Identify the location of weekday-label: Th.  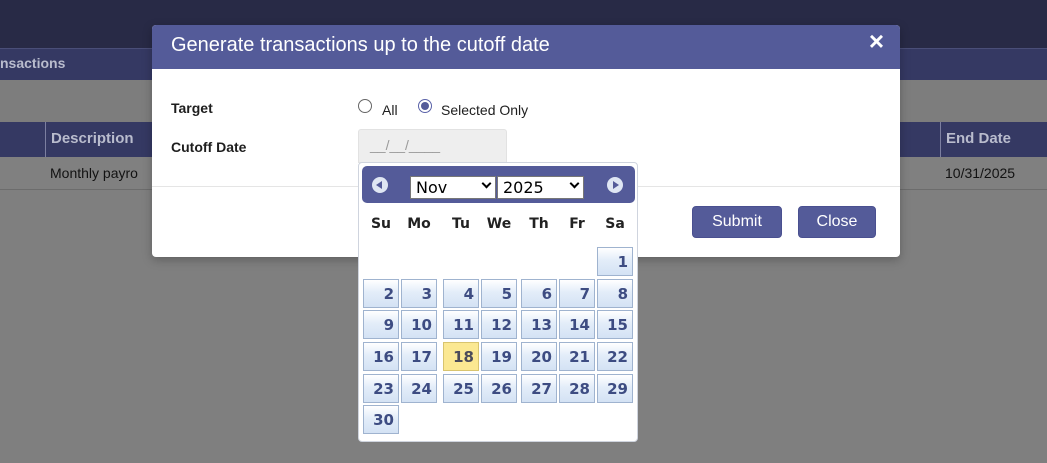
(539, 224).